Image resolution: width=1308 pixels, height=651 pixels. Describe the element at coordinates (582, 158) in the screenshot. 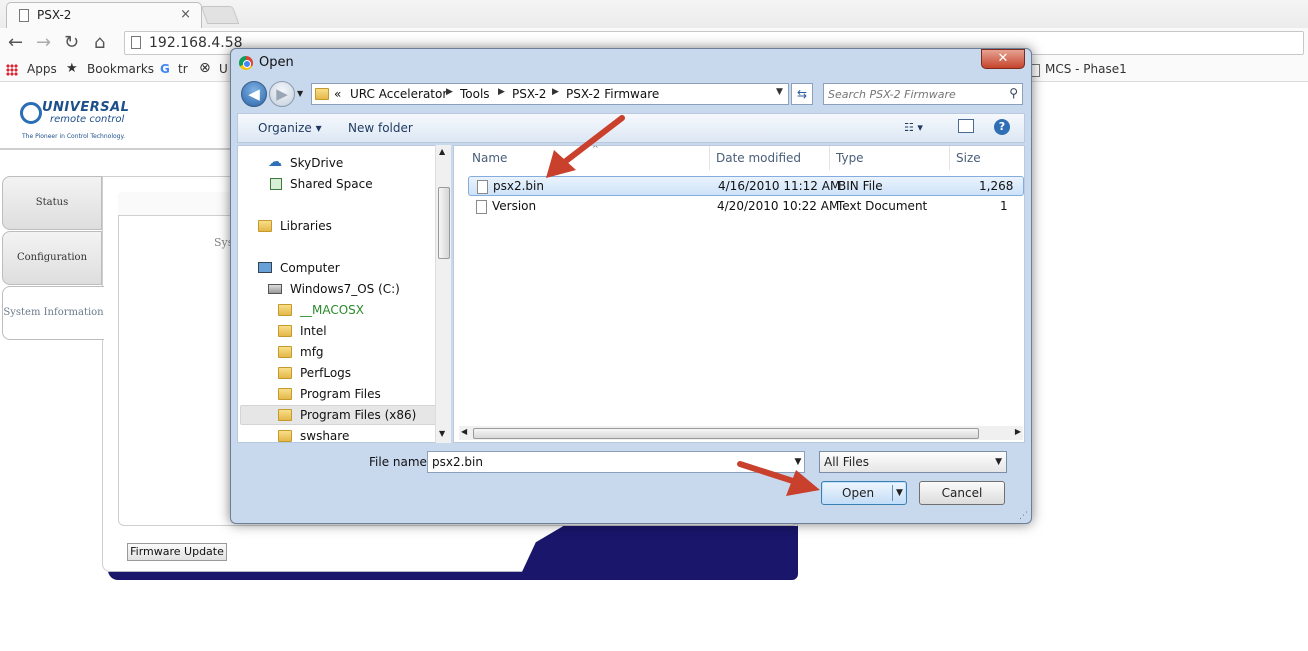

I see `column-header-name: Name` at that location.